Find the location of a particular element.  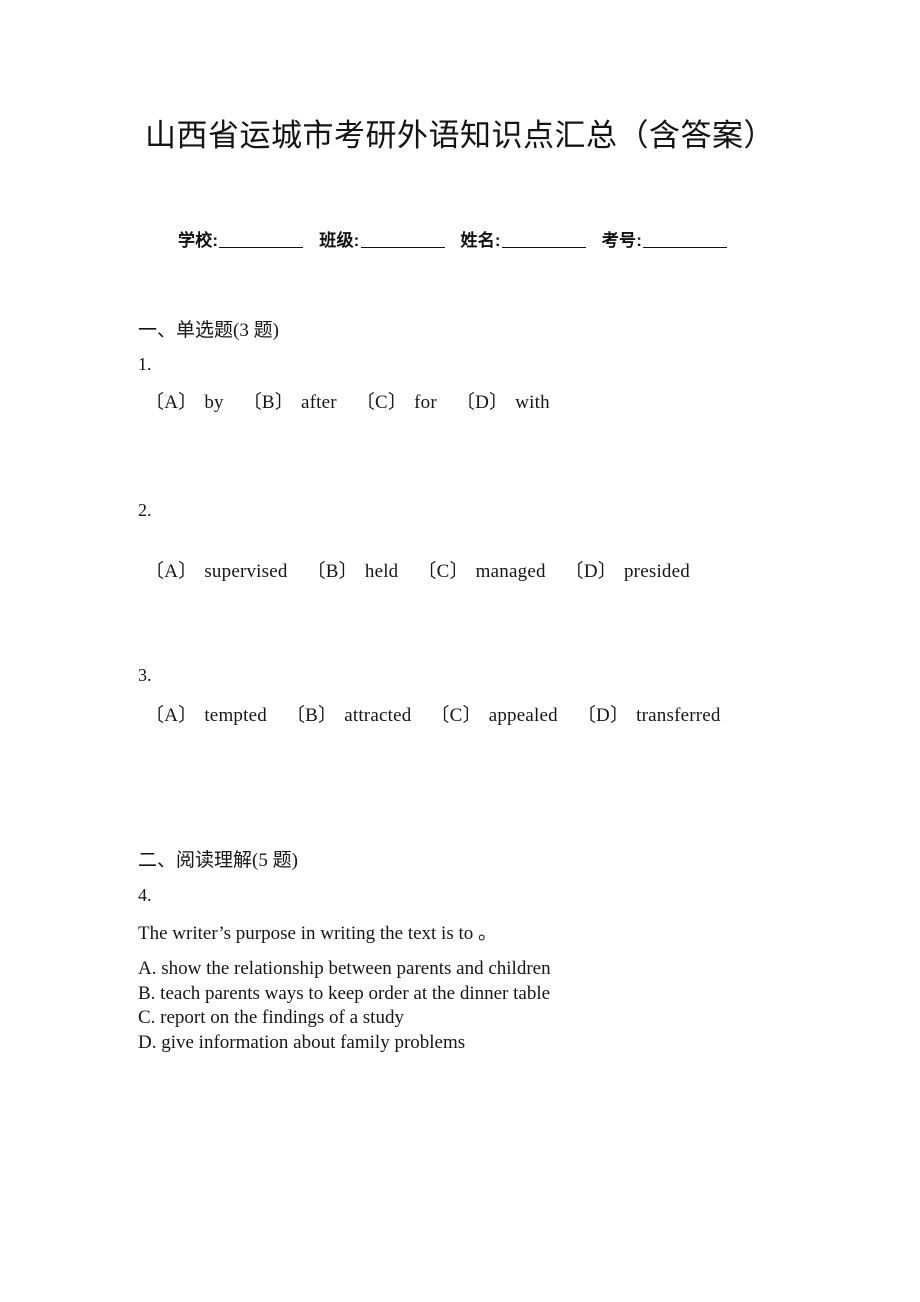

info-field-class: 班级: is located at coordinates (382, 238).